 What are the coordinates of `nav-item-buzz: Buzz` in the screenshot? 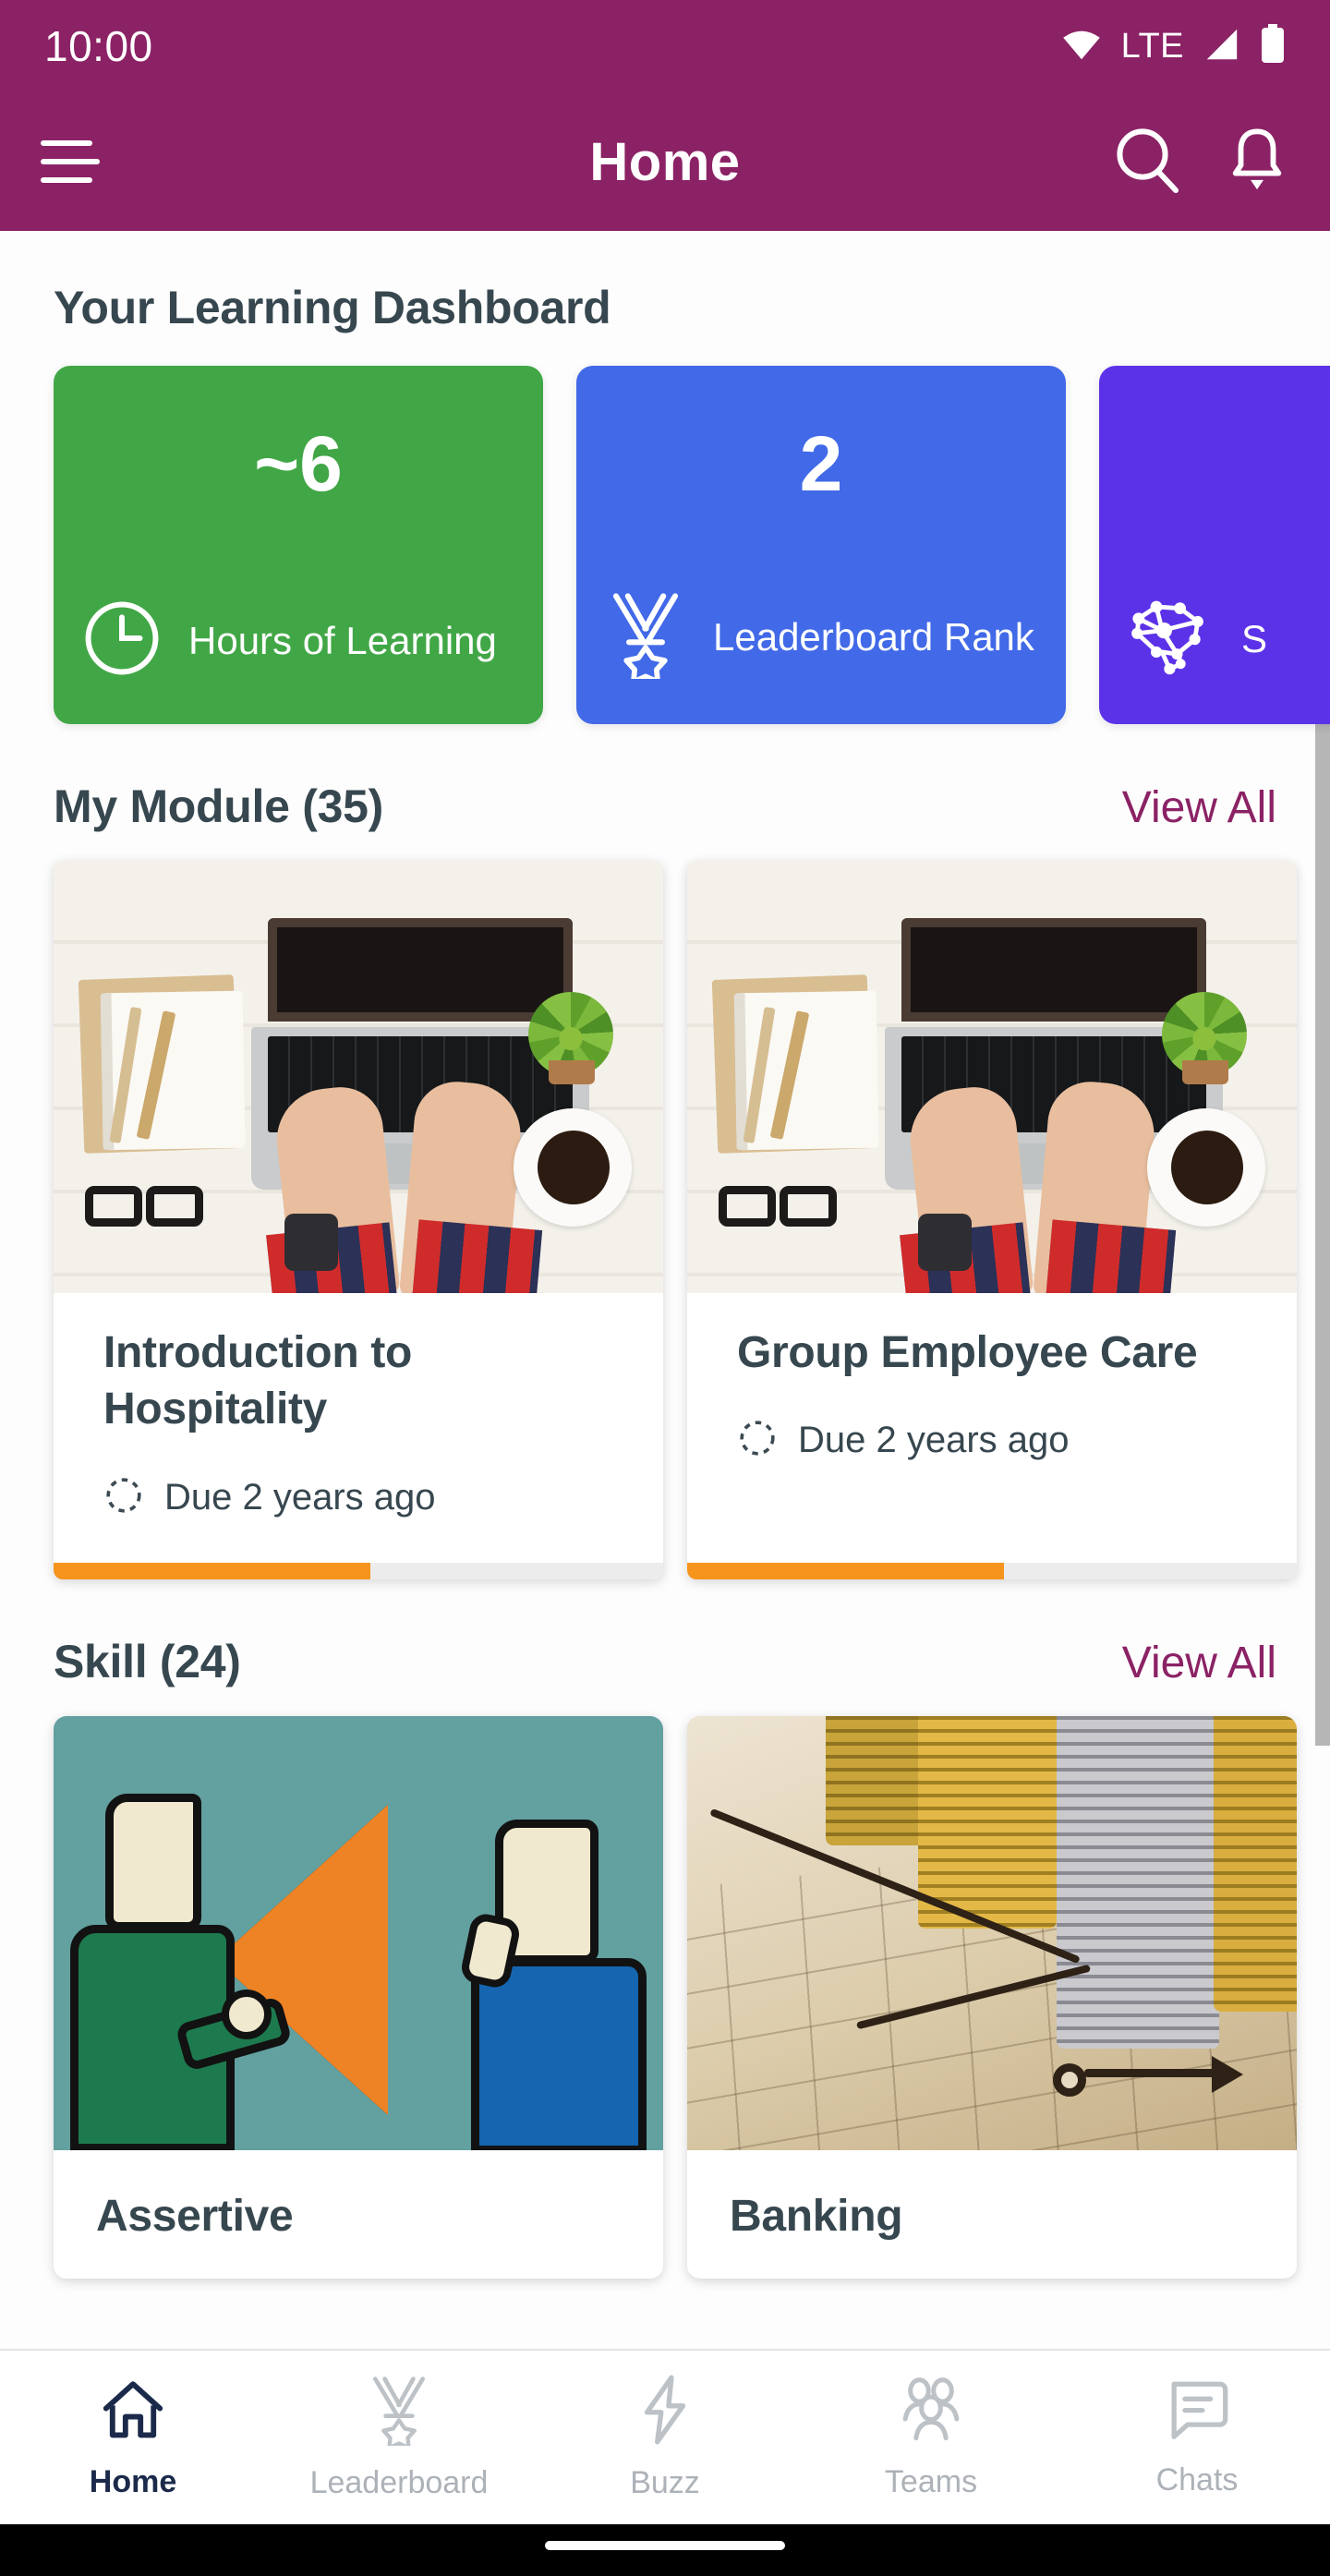 It's located at (665, 2437).